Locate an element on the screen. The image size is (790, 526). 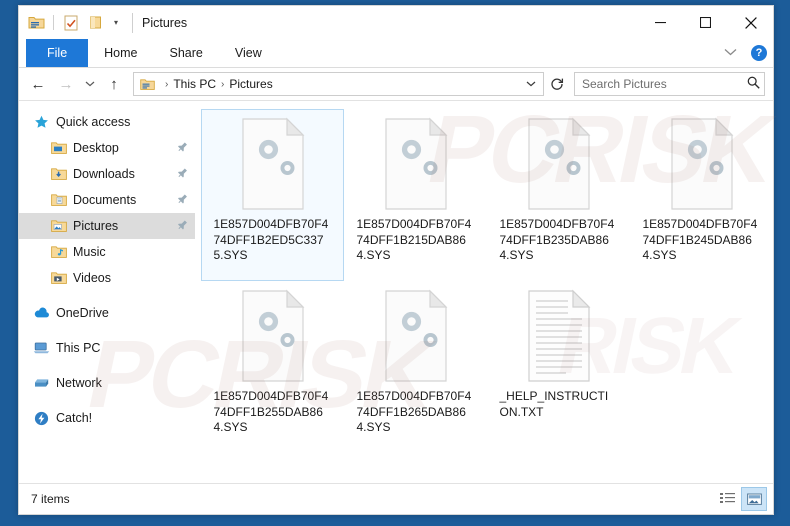
sidebar-item-label: Quick access is located at coordinates (93, 122).